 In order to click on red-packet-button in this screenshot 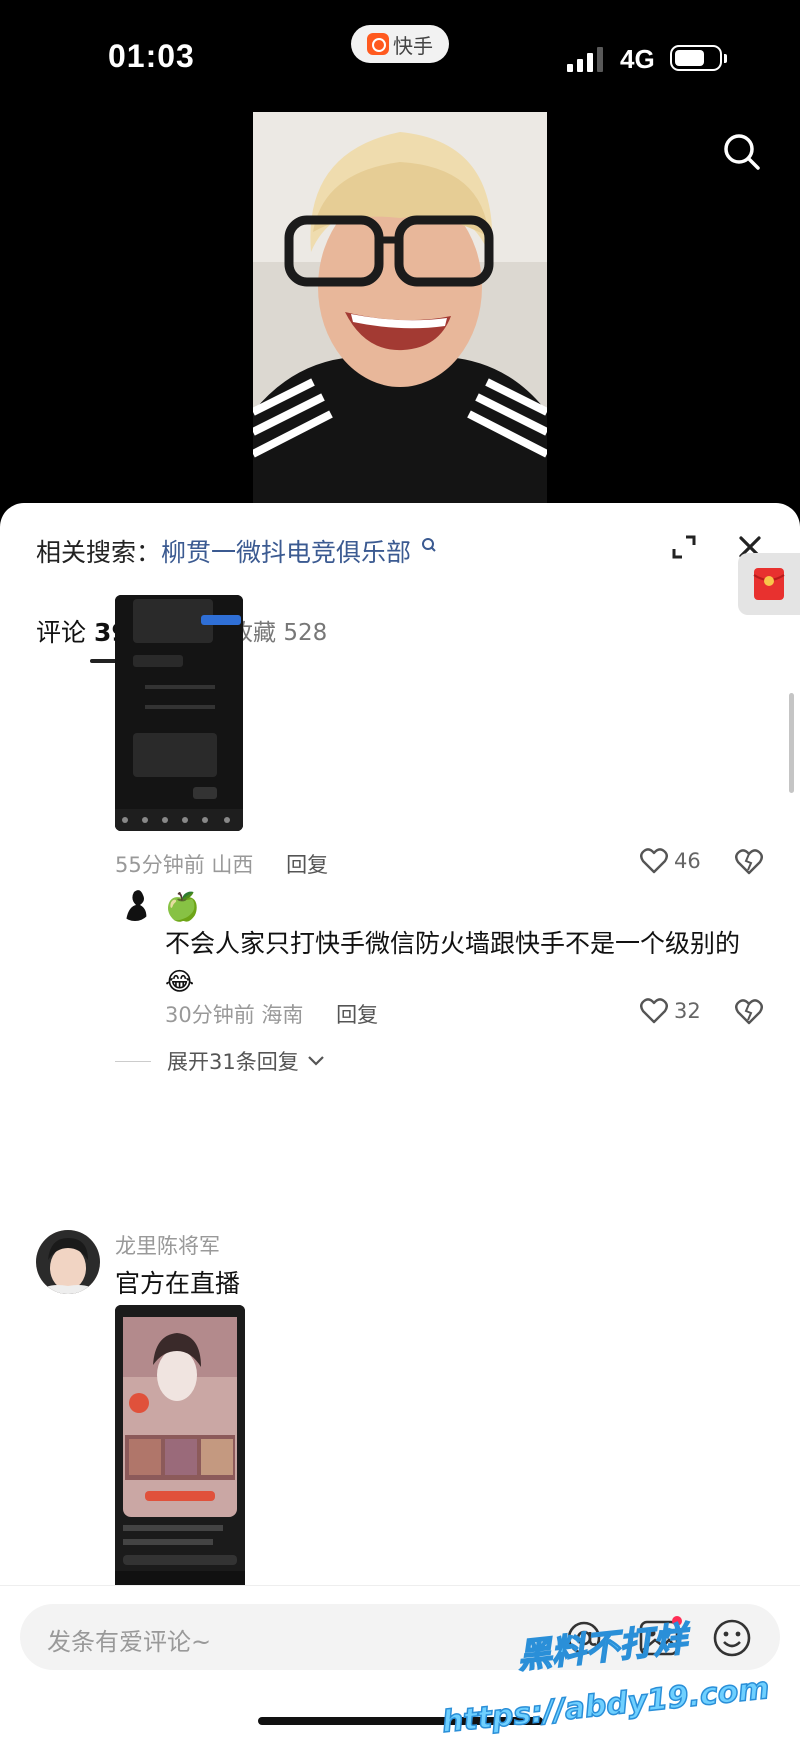, I will do `click(769, 584)`.